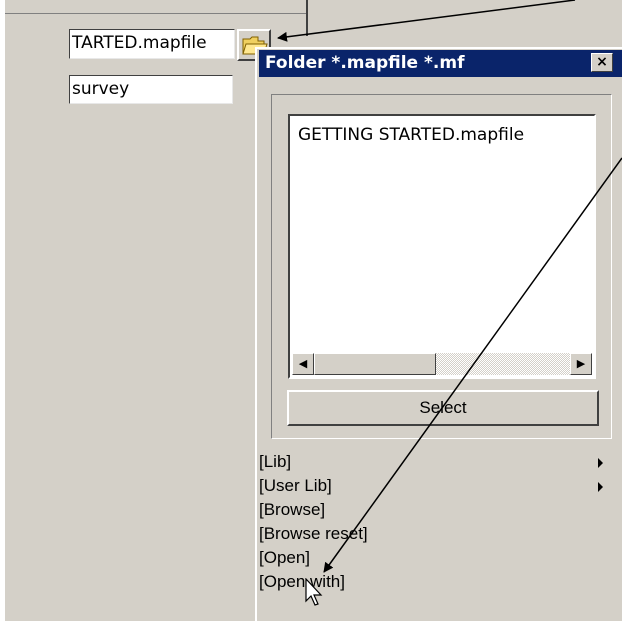 This screenshot has height=621, width=622. Describe the element at coordinates (426, 21) in the screenshot. I see `annotation-arrow-folder` at that location.